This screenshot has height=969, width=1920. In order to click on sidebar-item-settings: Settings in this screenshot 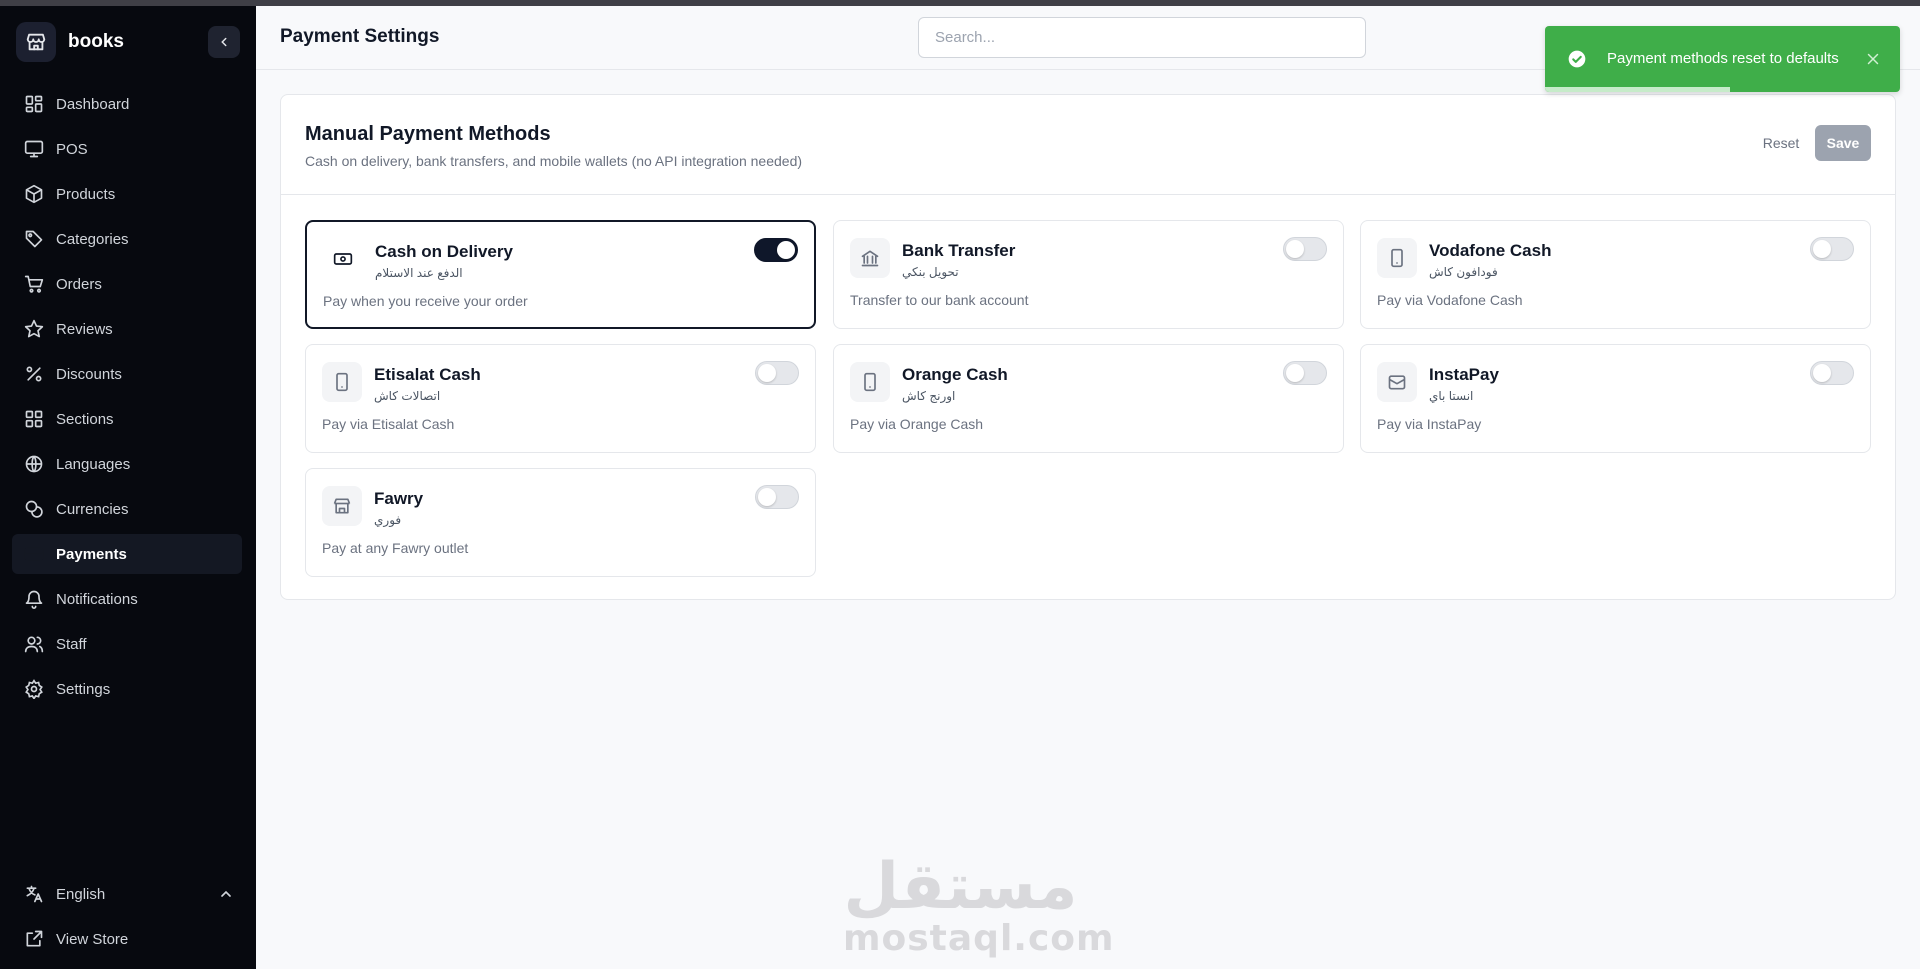, I will do `click(127, 689)`.